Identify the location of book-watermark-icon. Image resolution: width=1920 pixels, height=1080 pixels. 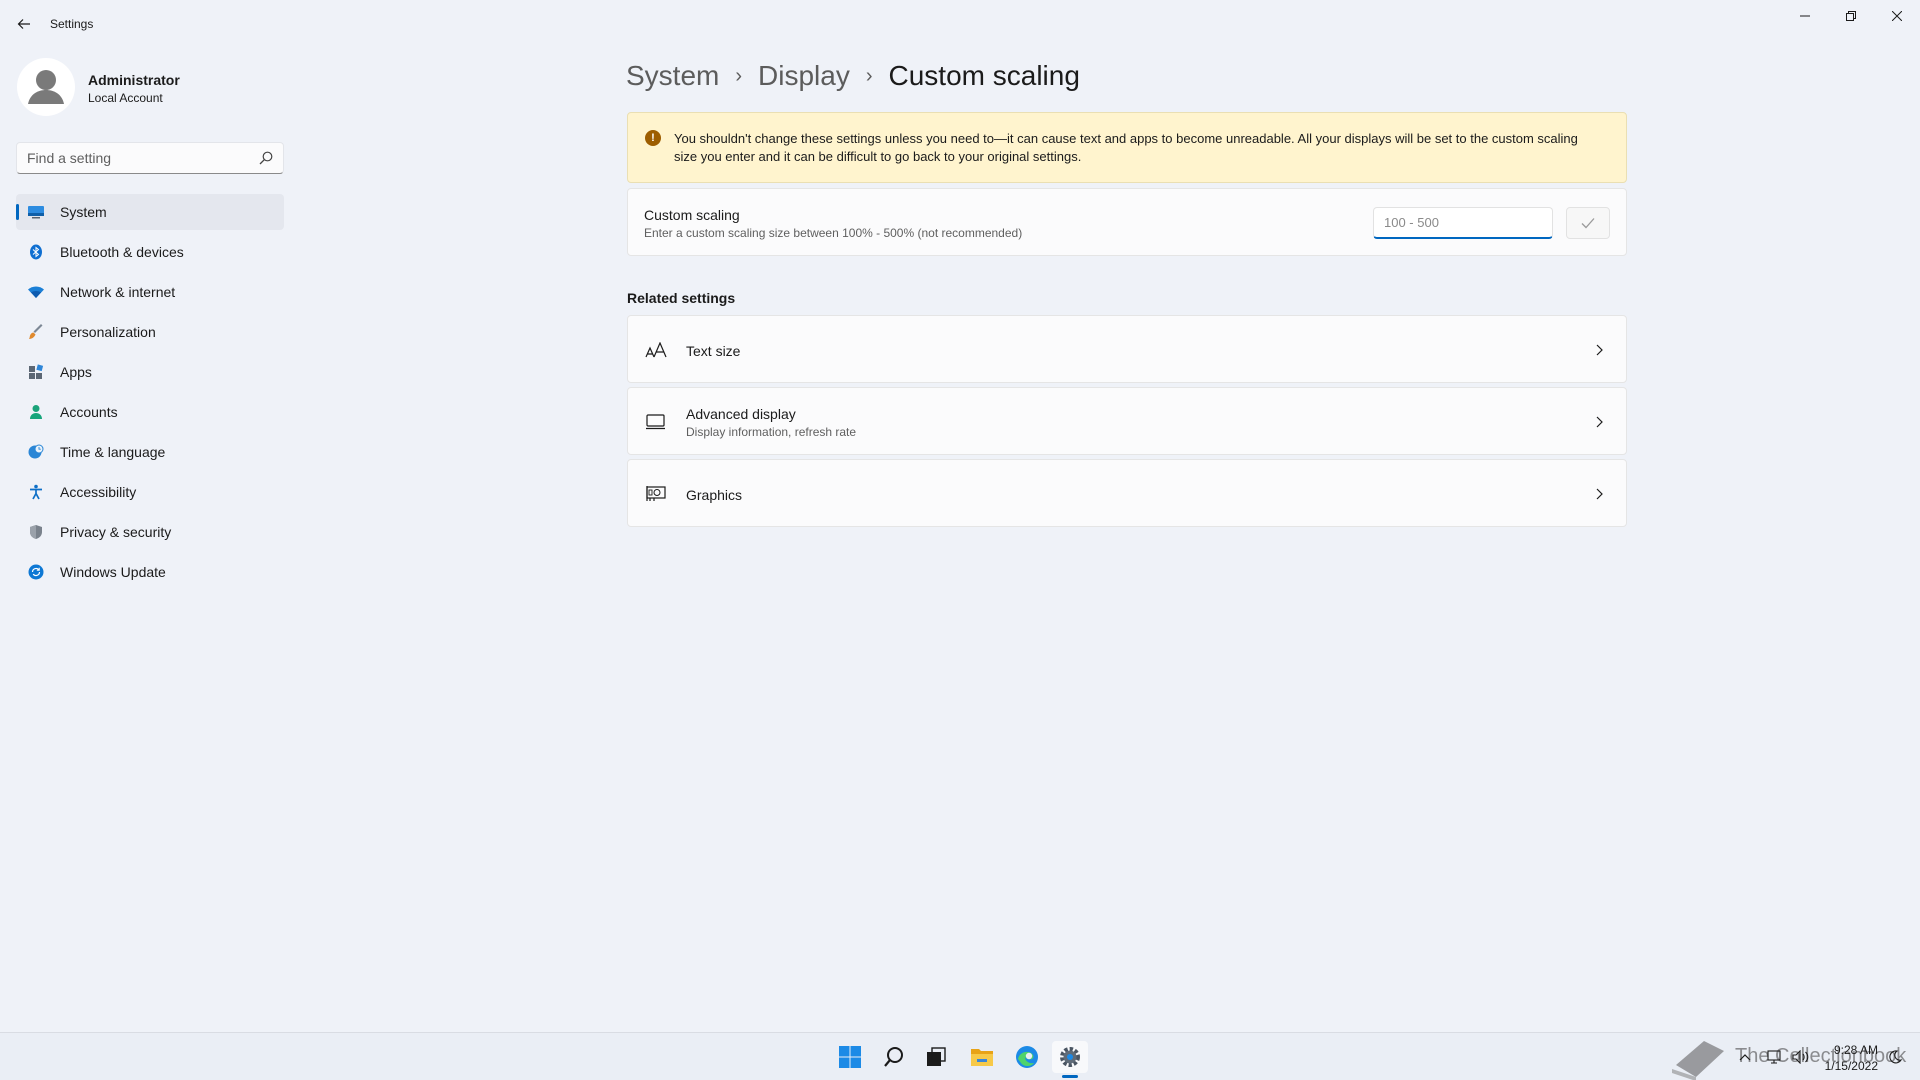
(1698, 1060).